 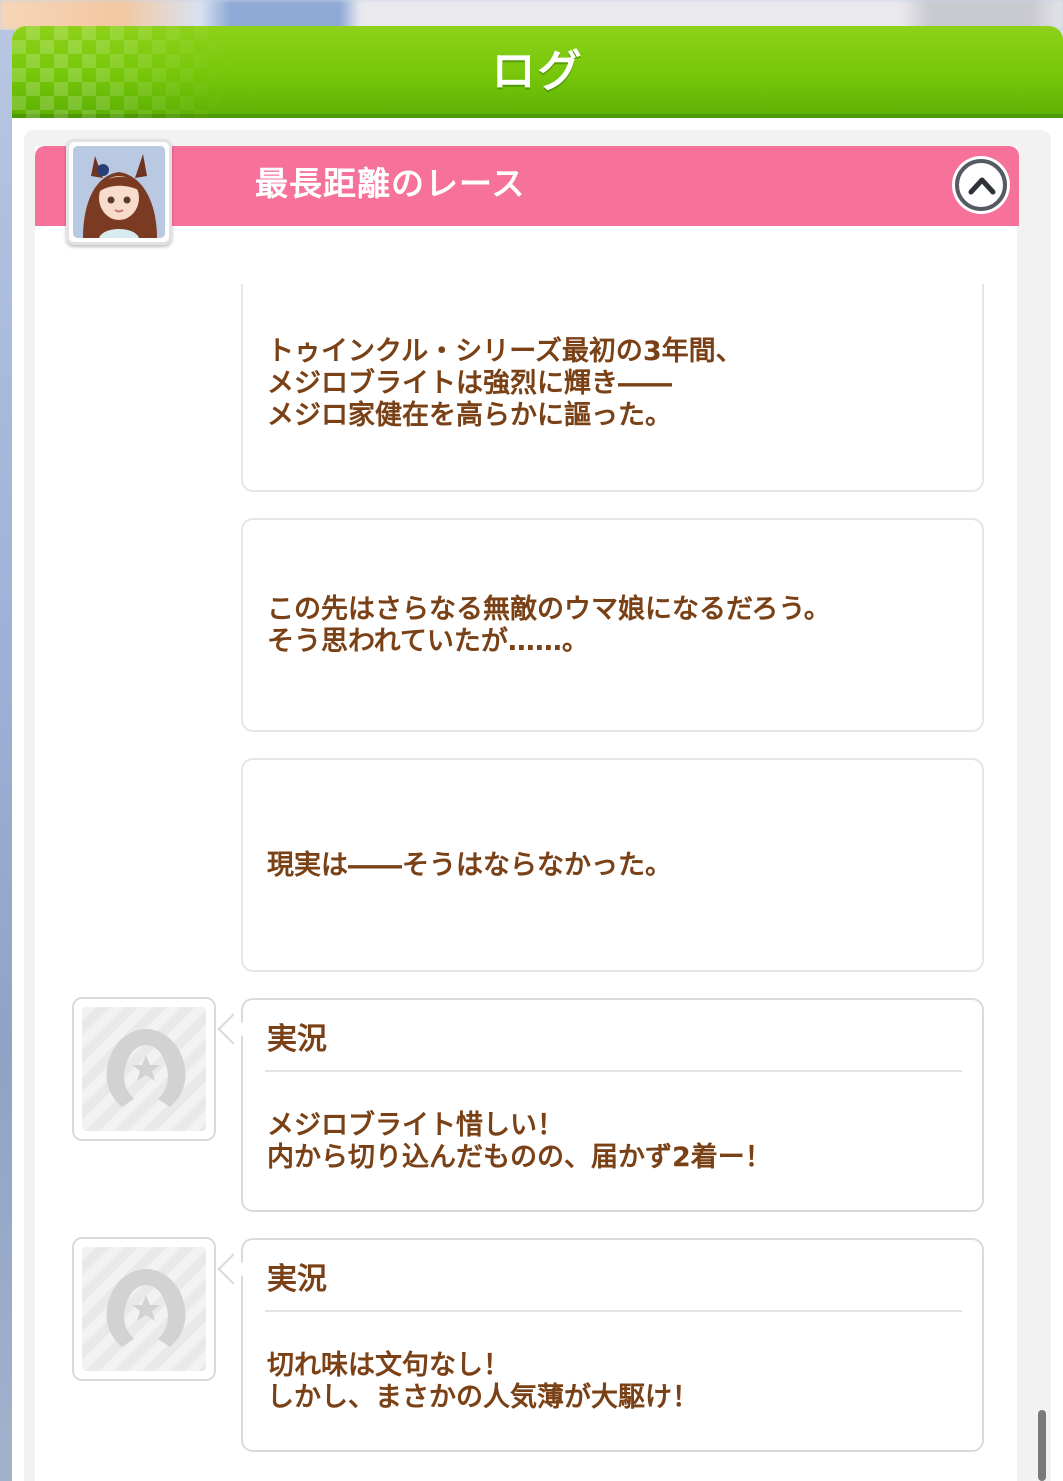 What do you see at coordinates (483, 1381) in the screenshot?
I see `speaker-text: 切れ味は文句なし！ しかし、まさかの人気薄が大駆け！` at bounding box center [483, 1381].